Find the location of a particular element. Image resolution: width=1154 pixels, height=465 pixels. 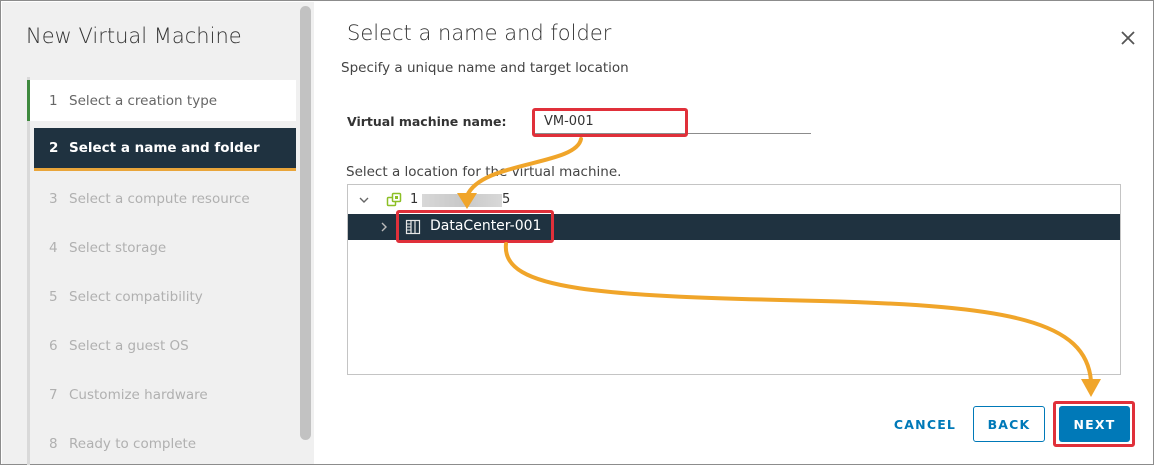

sidebar-scrollbar is located at coordinates (305, 223).